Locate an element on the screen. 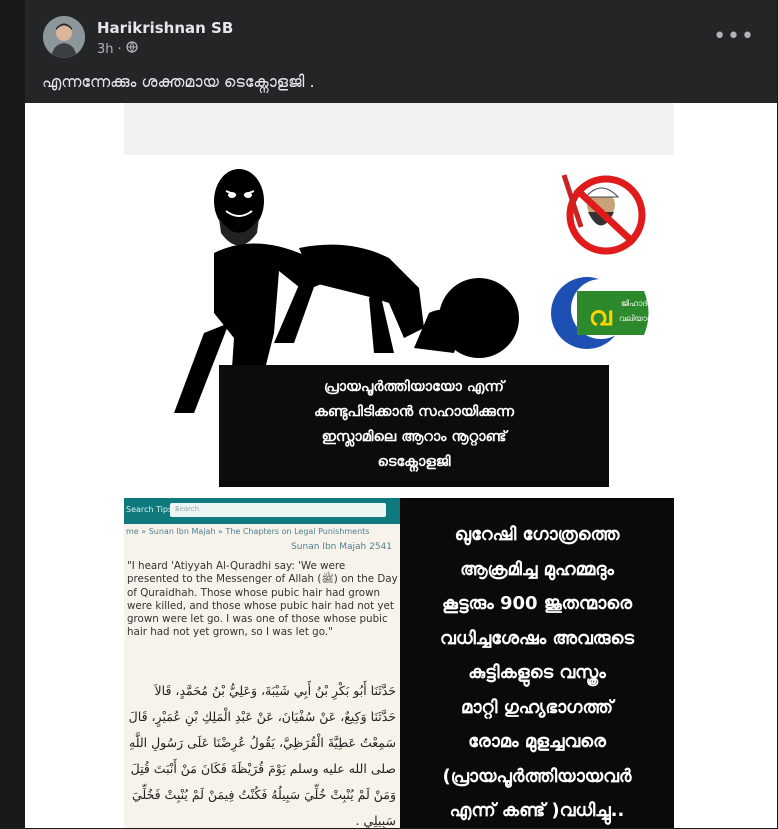 This screenshot has width=778, height=829. stamp-line: പ്രായപൂർത്തിയായോ എന്ന് is located at coordinates (414, 387).